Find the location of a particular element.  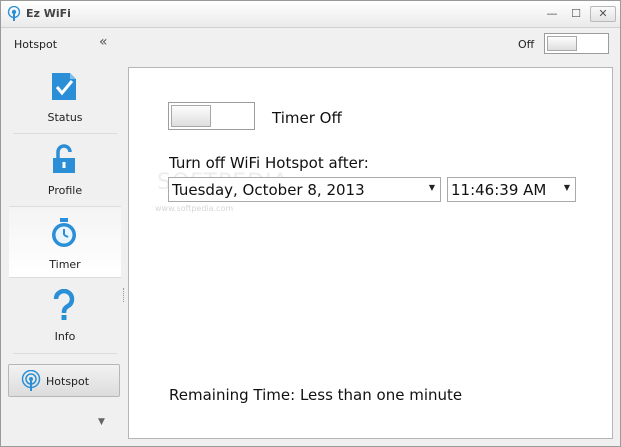

timer-toggle is located at coordinates (211, 116).